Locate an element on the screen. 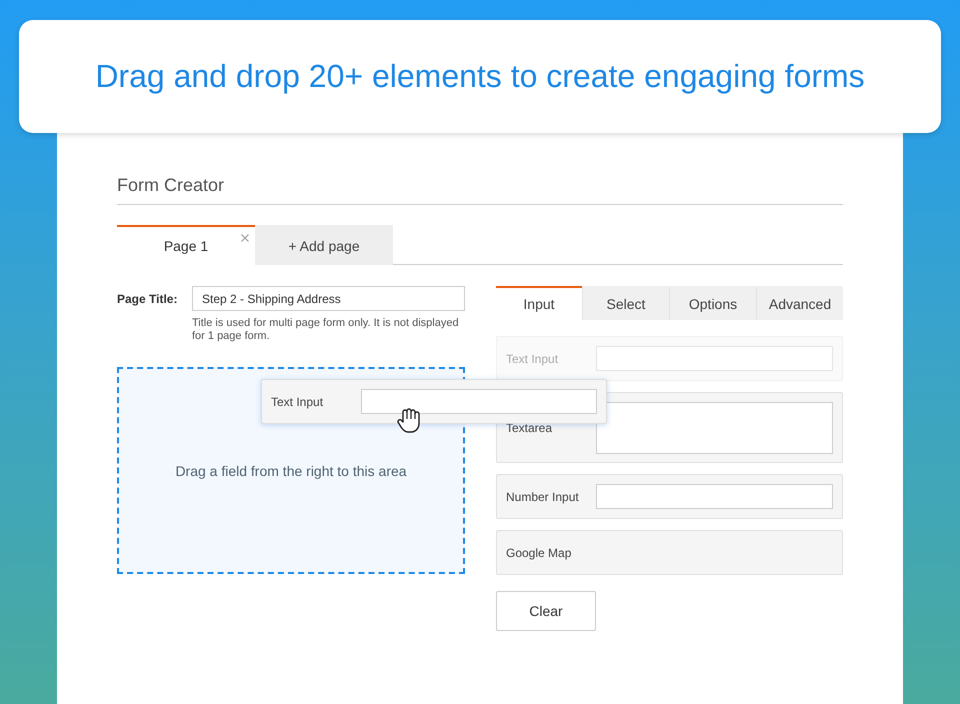  field-label: Number Input is located at coordinates (543, 497).